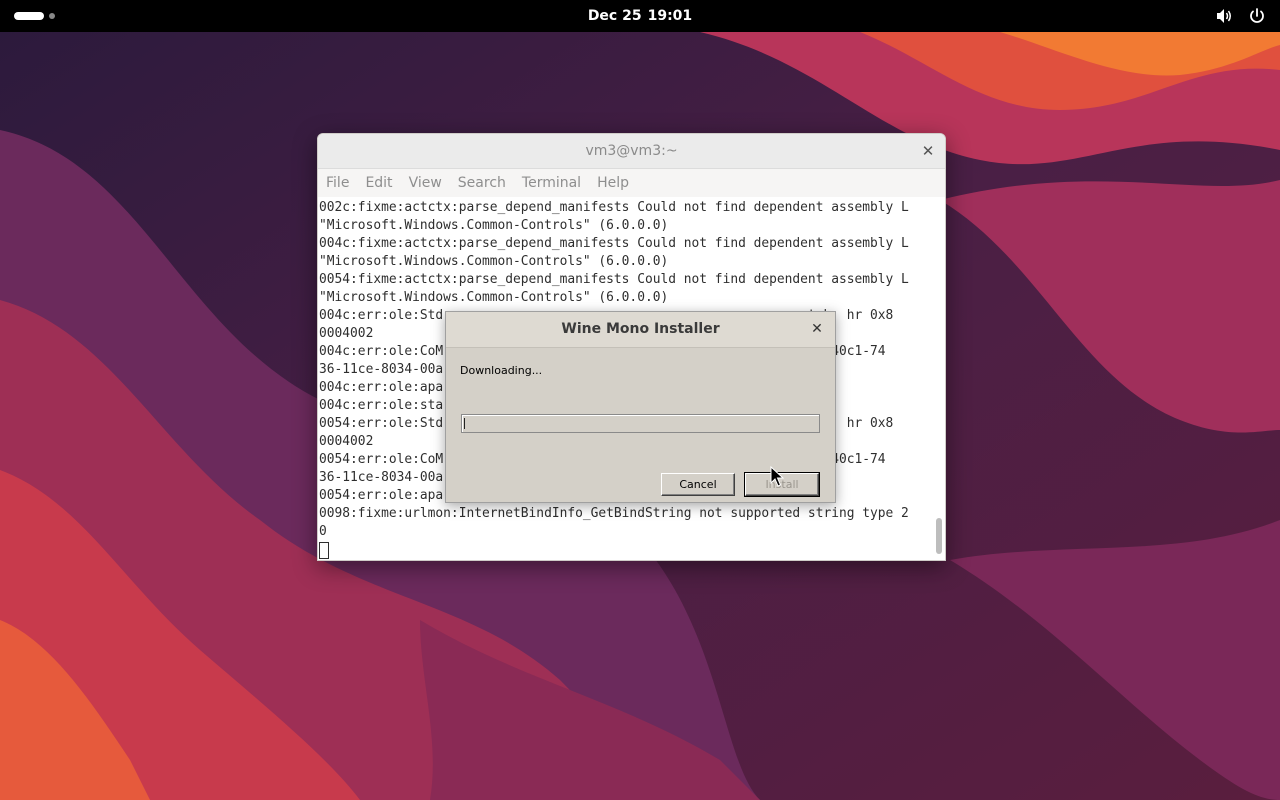  I want to click on menu-view: View, so click(425, 183).